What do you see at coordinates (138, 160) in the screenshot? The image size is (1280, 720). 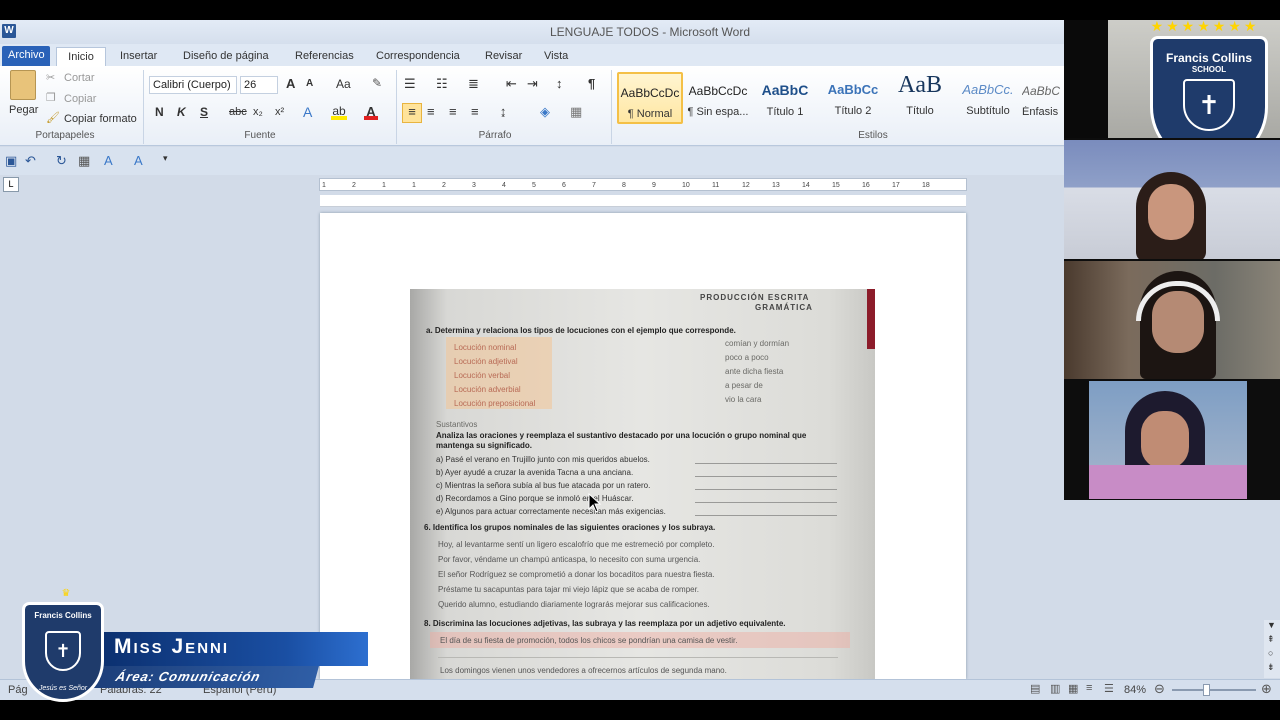 I see `font-color-qat-icon: A` at bounding box center [138, 160].